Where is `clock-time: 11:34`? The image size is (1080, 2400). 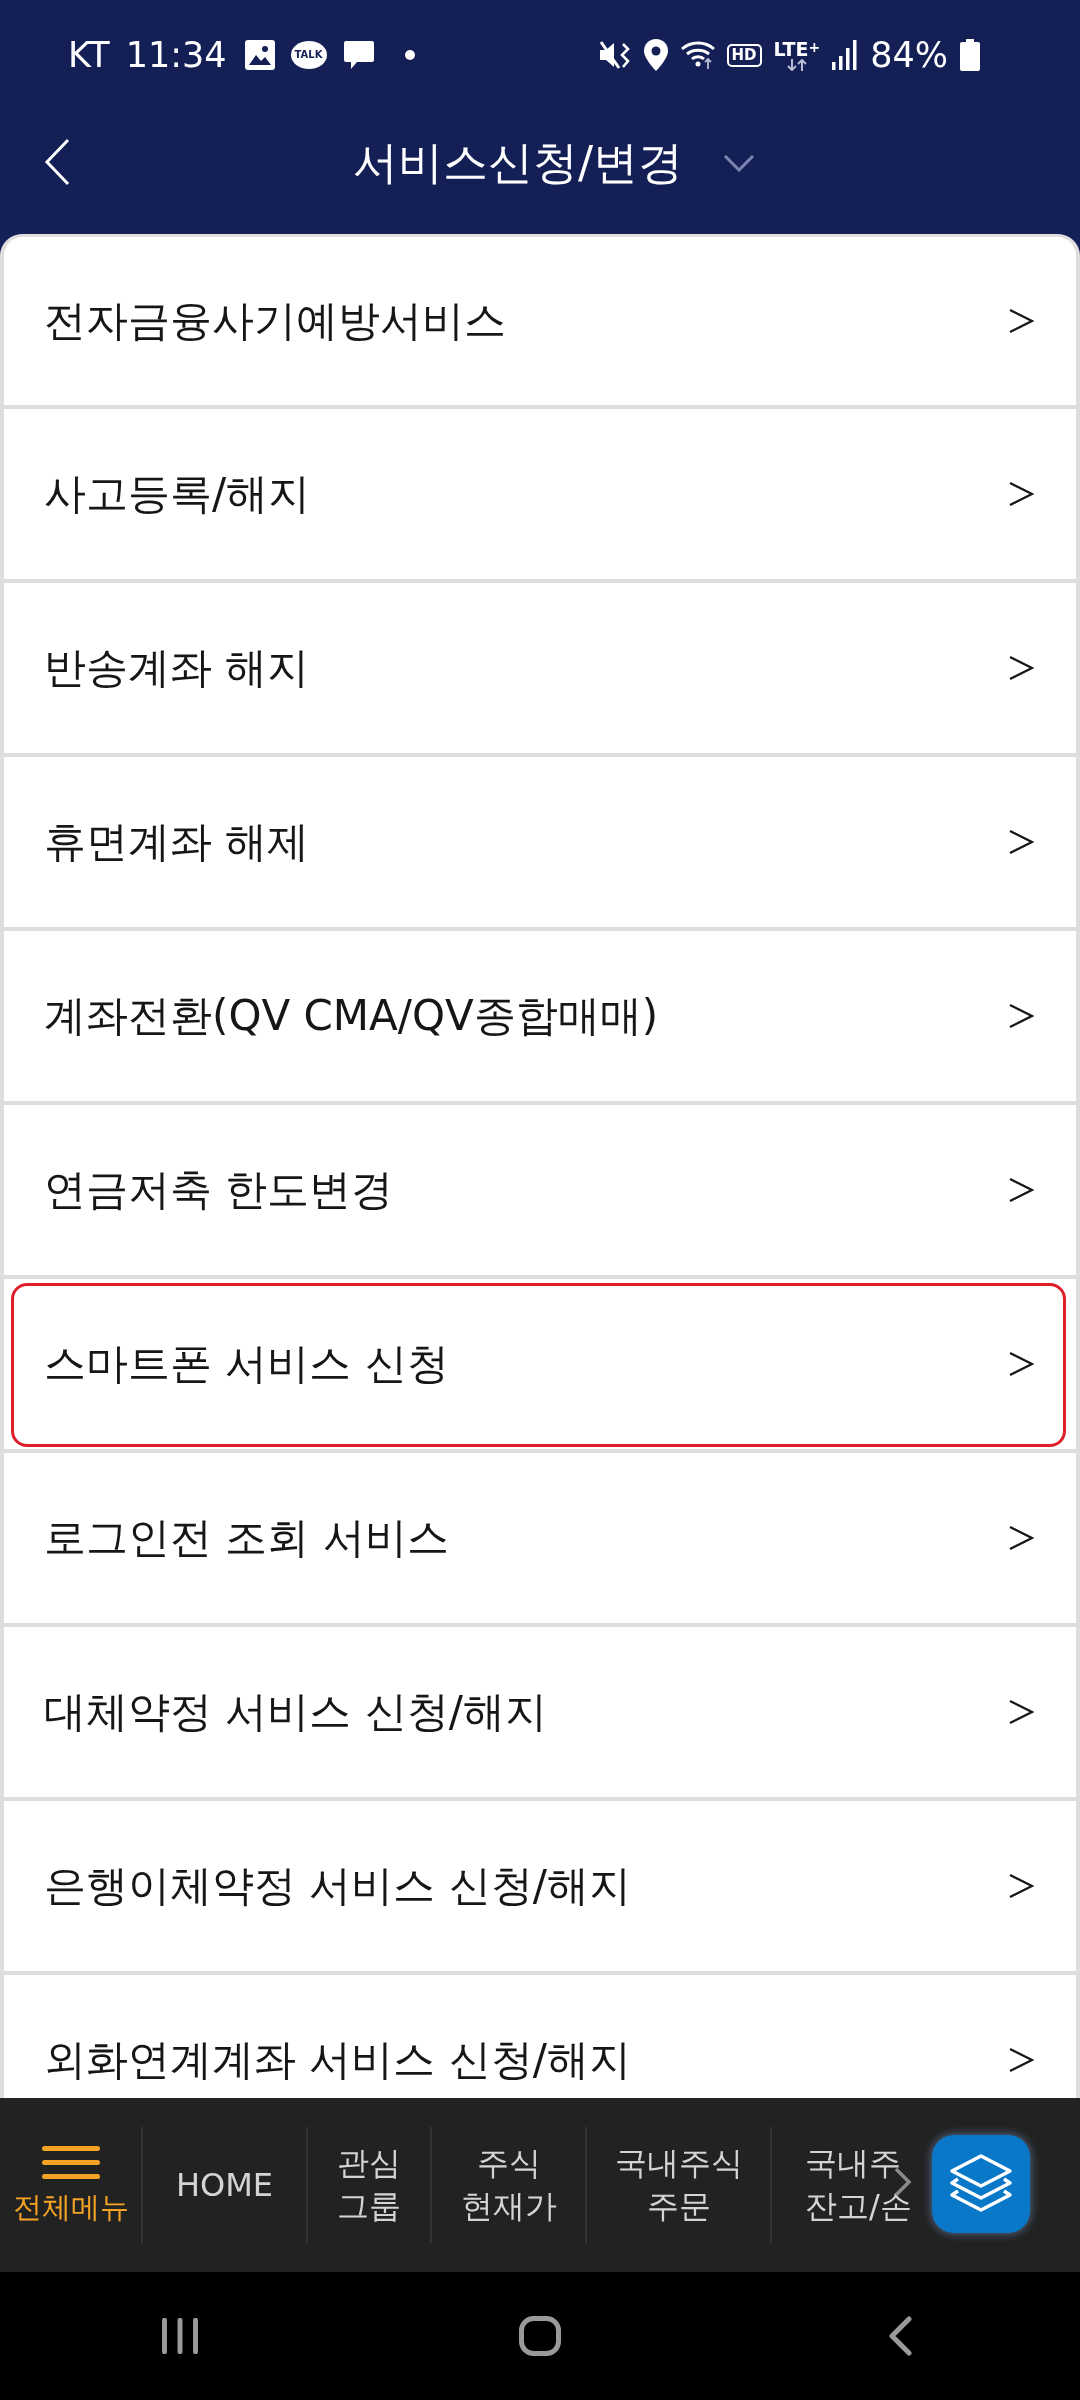 clock-time: 11:34 is located at coordinates (176, 55).